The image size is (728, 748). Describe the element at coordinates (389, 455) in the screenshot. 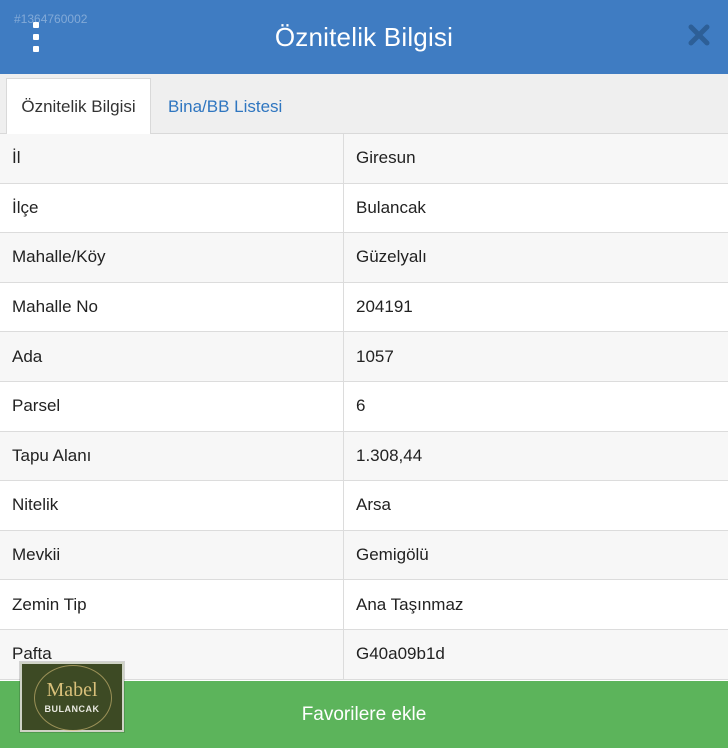

I see `attribute-value: 1.308,44` at that location.